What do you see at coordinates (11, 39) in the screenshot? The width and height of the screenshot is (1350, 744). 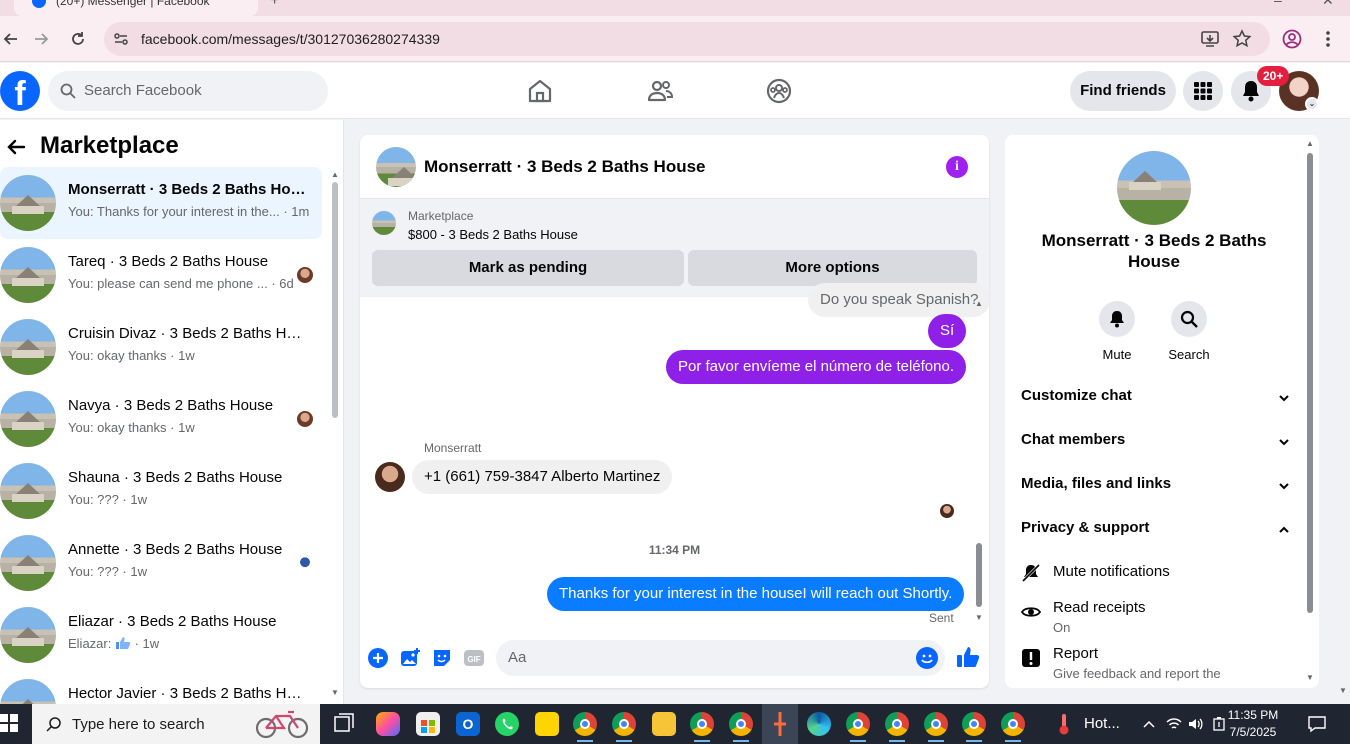 I see `back-icon` at bounding box center [11, 39].